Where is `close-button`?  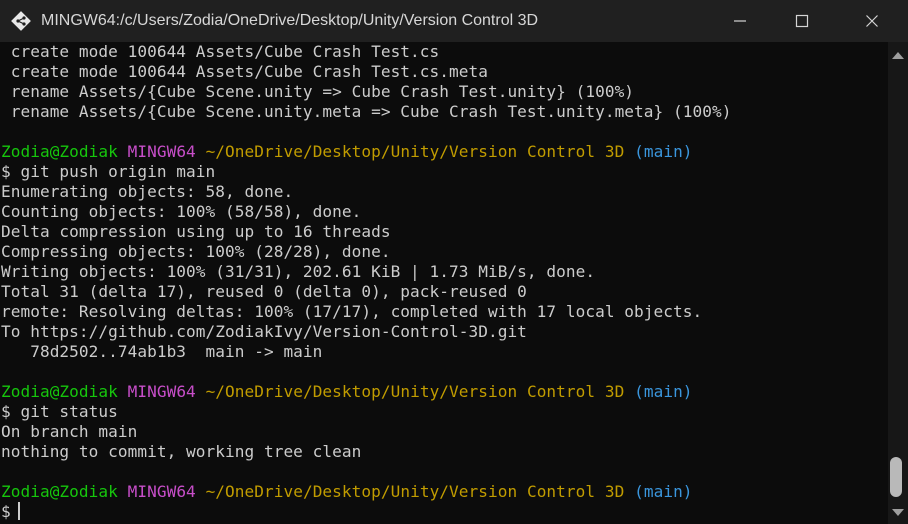 close-button is located at coordinates (872, 21).